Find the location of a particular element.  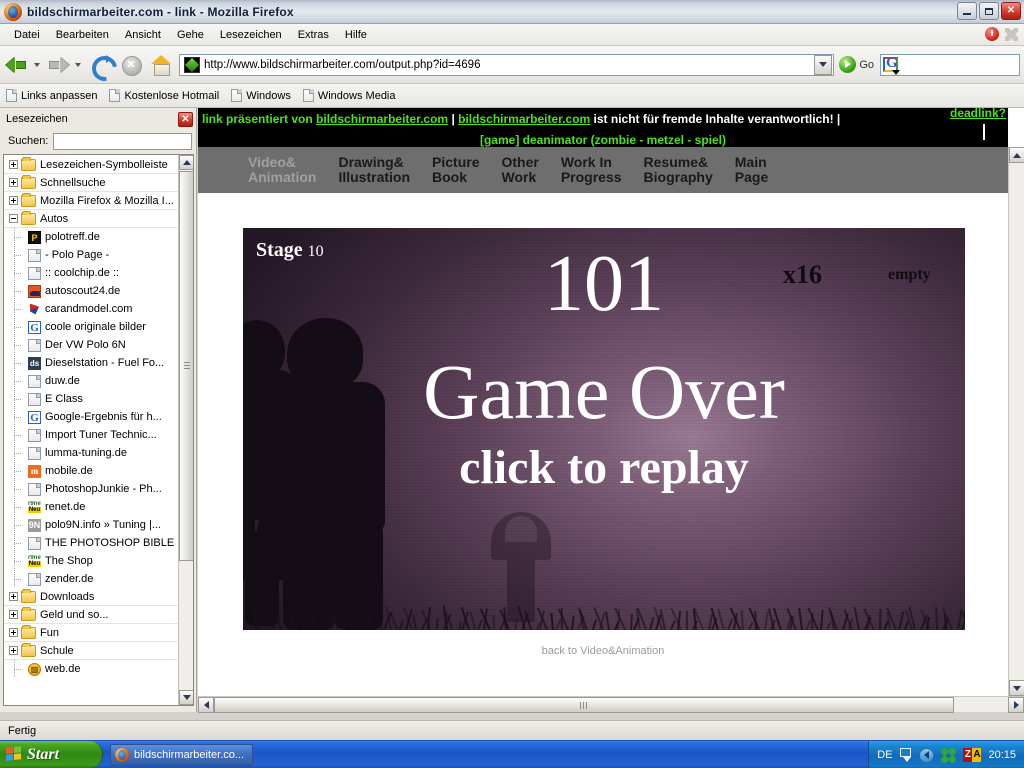

sidebar-scroll-thumb is located at coordinates (186, 366).